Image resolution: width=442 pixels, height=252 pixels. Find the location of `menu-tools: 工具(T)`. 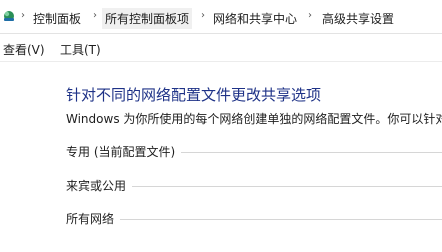

menu-tools: 工具(T) is located at coordinates (80, 49).